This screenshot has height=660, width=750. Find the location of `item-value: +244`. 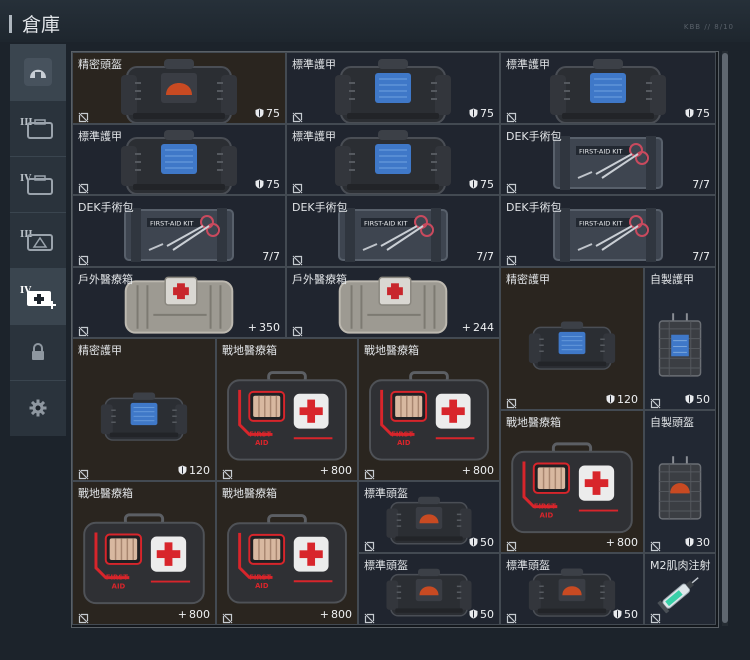

item-value: +244 is located at coordinates (478, 327).